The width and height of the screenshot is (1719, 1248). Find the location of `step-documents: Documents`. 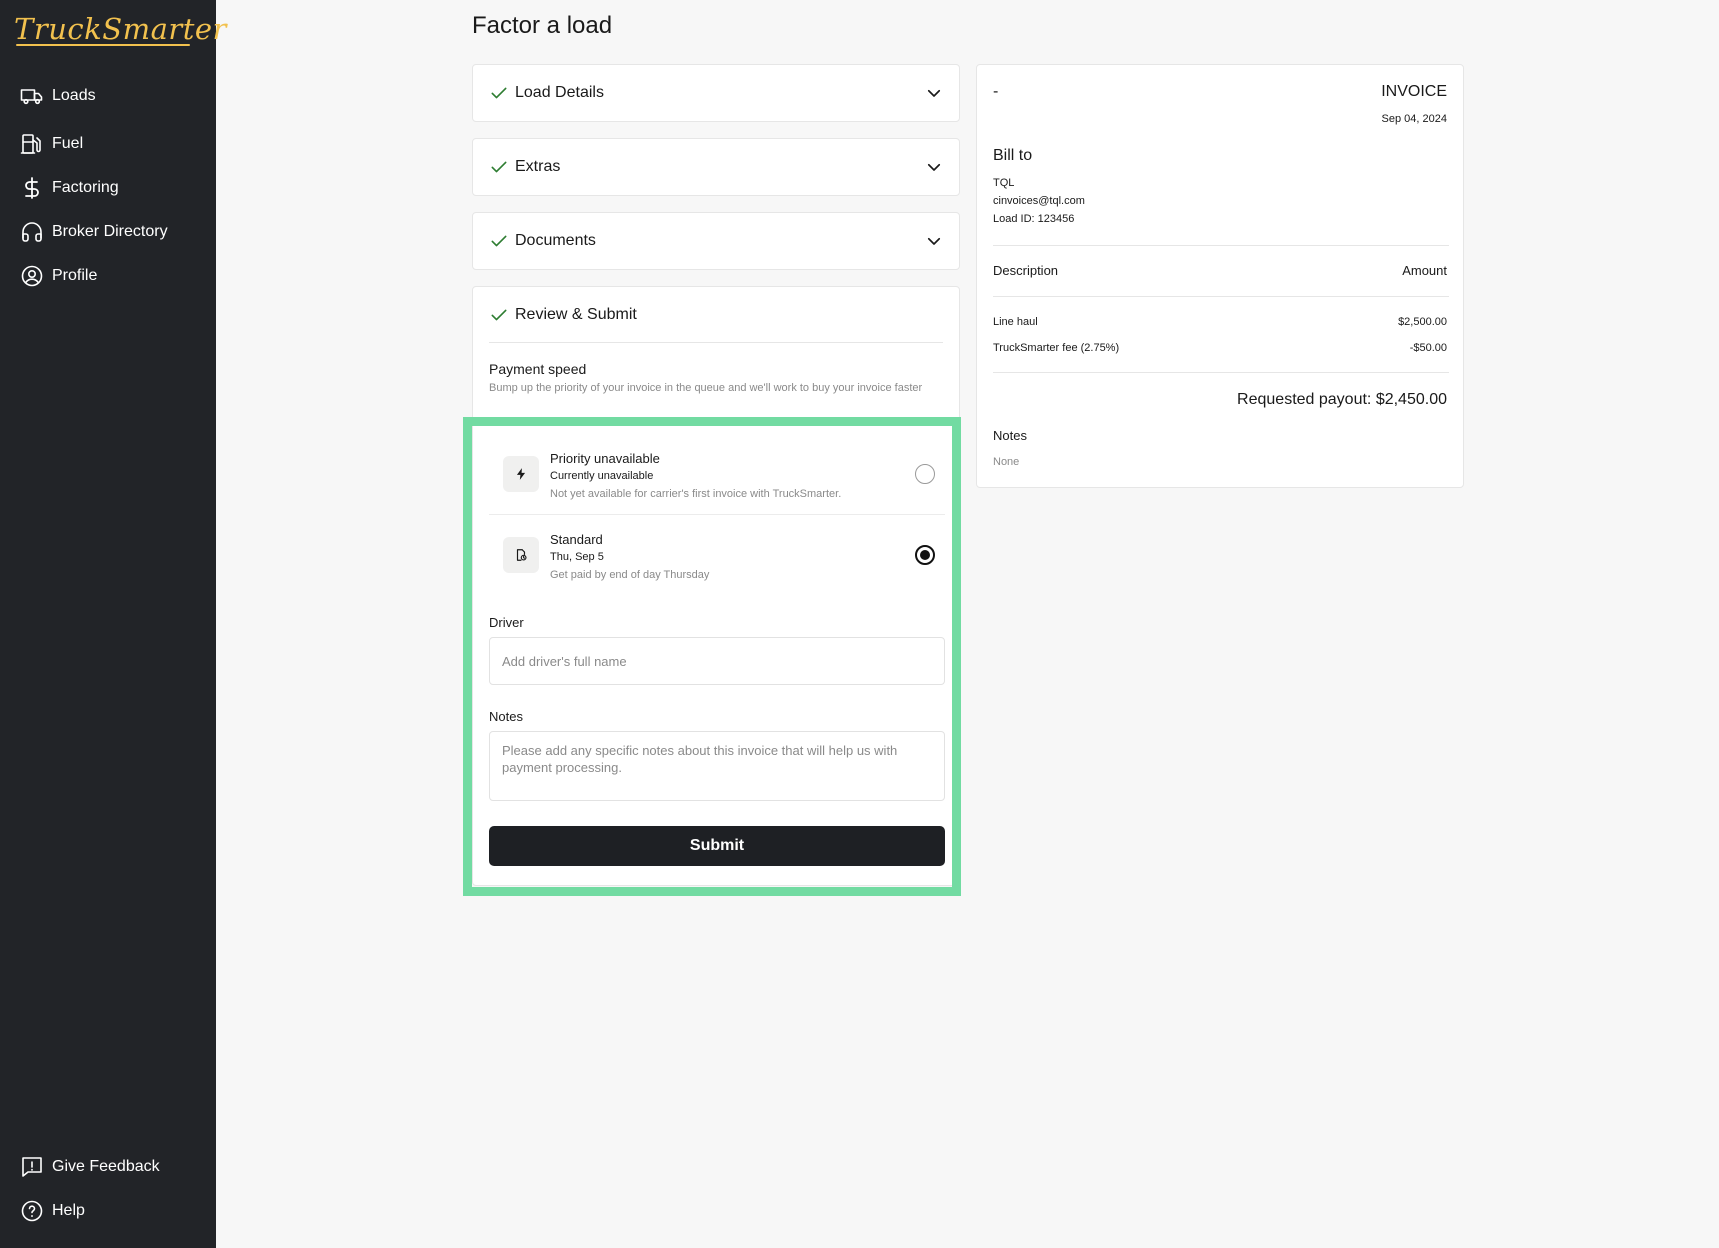

step-documents: Documents is located at coordinates (716, 241).